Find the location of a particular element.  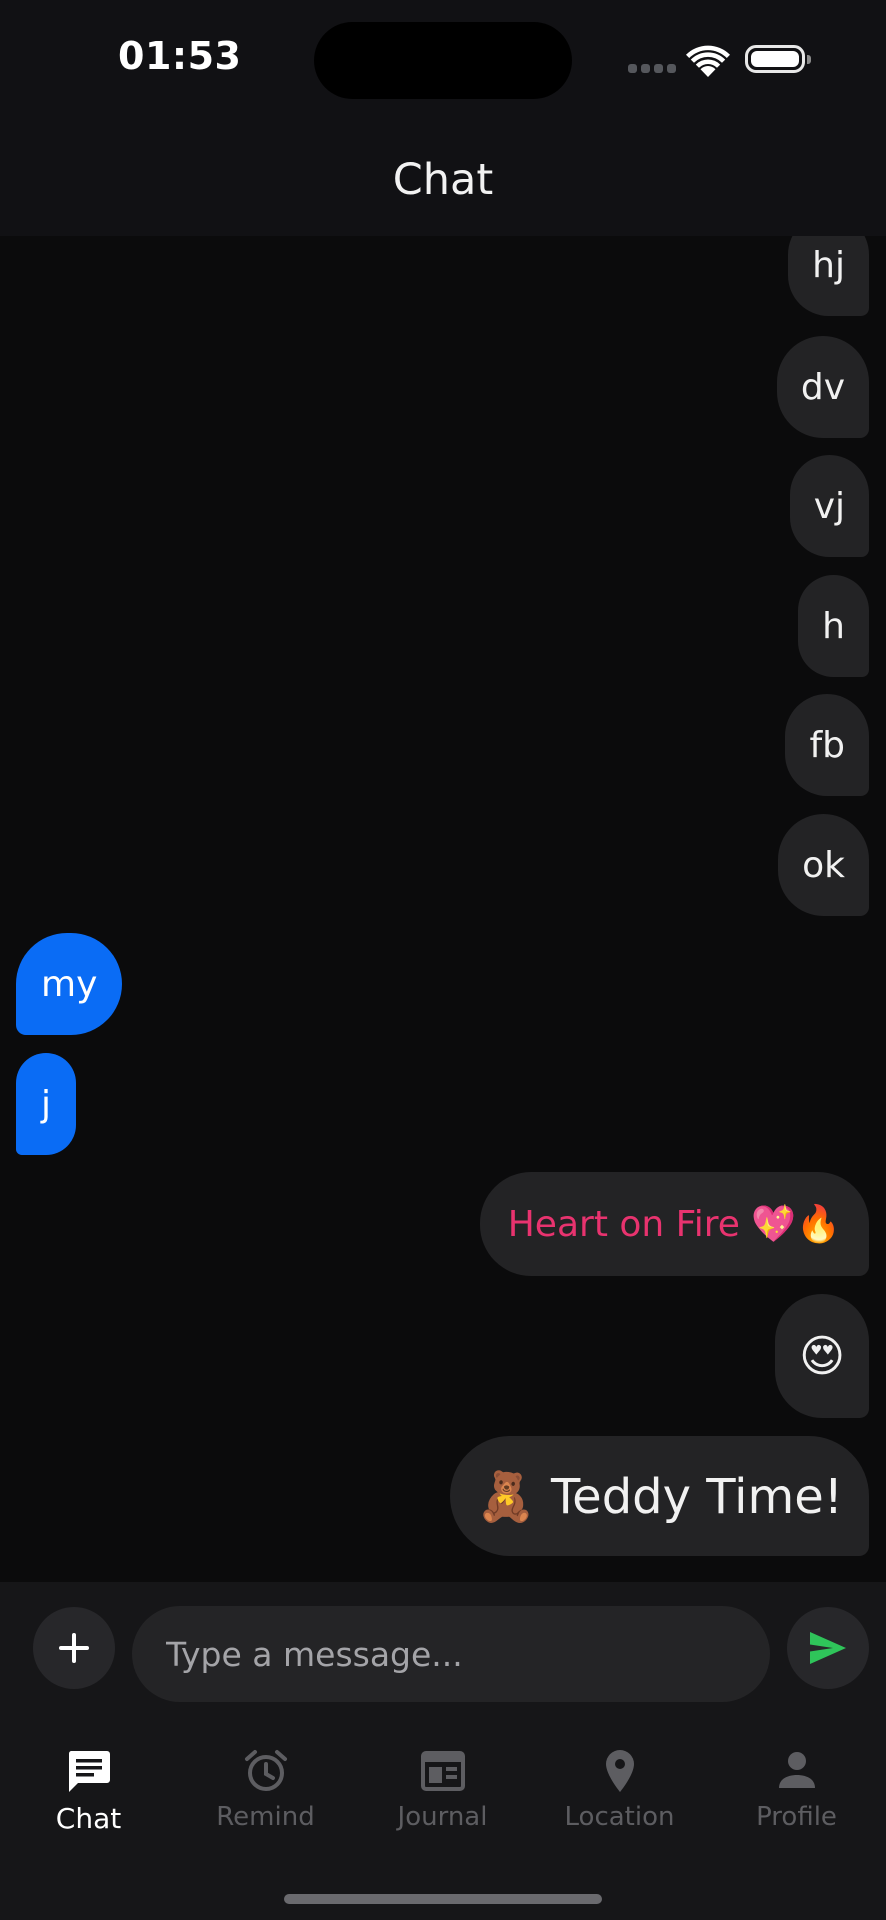

send-icon is located at coordinates (828, 1648).